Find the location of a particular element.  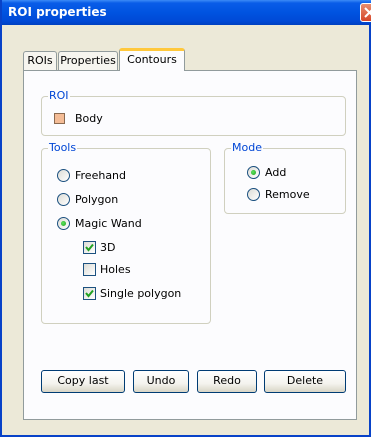

window-title: ROI properties is located at coordinates (57, 12).